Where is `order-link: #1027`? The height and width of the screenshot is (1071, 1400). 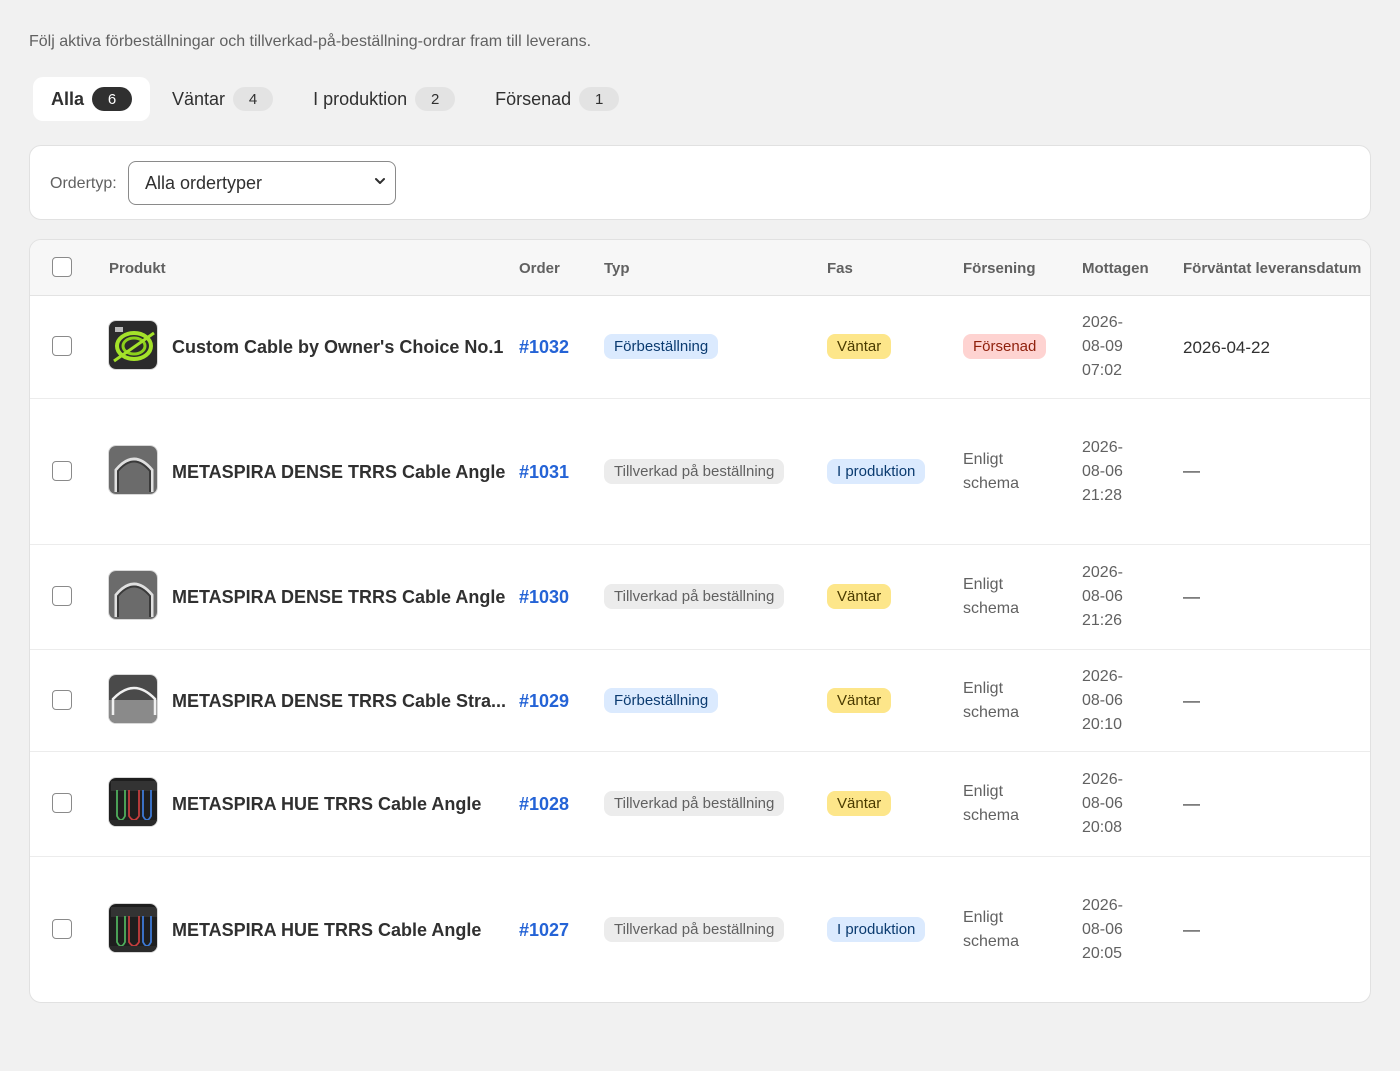
order-link: #1027 is located at coordinates (544, 930).